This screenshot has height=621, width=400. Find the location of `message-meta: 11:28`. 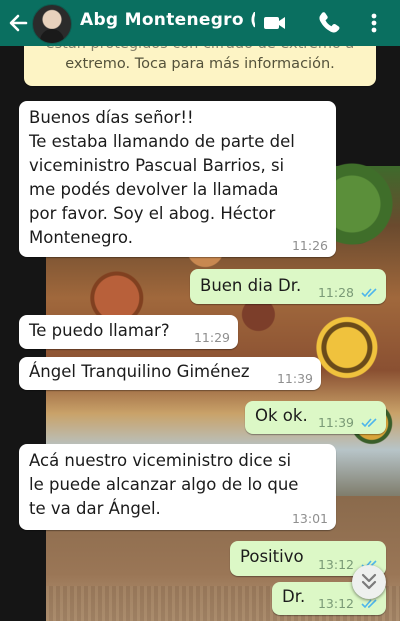

message-meta: 11:28 is located at coordinates (348, 293).